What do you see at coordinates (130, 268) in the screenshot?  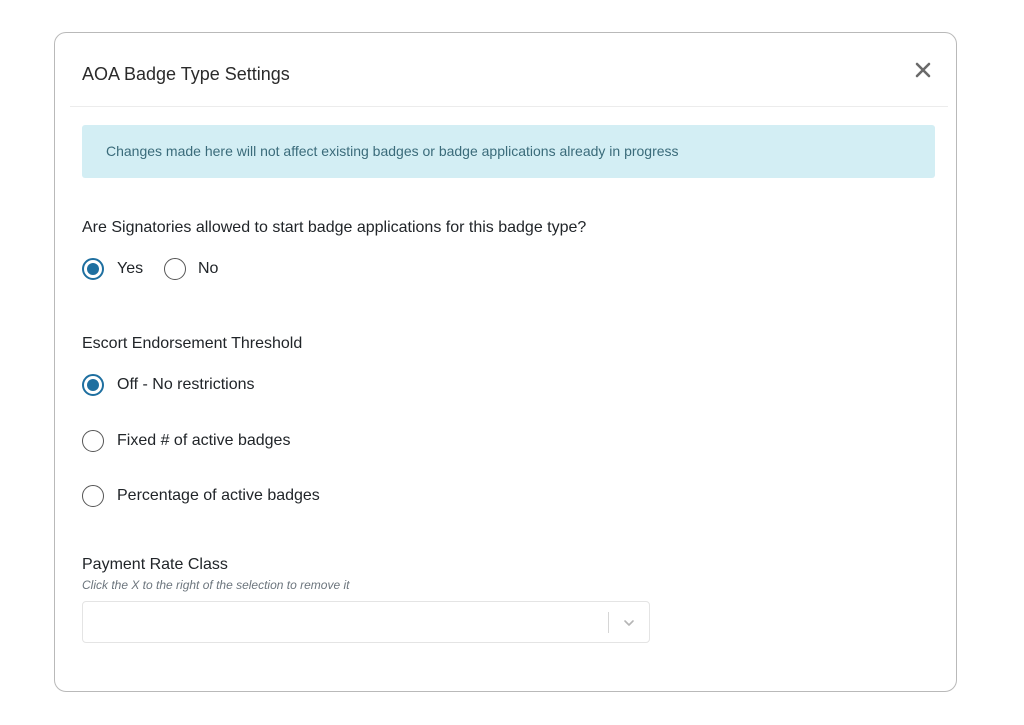 I see `radio-yes-label: Yes` at bounding box center [130, 268].